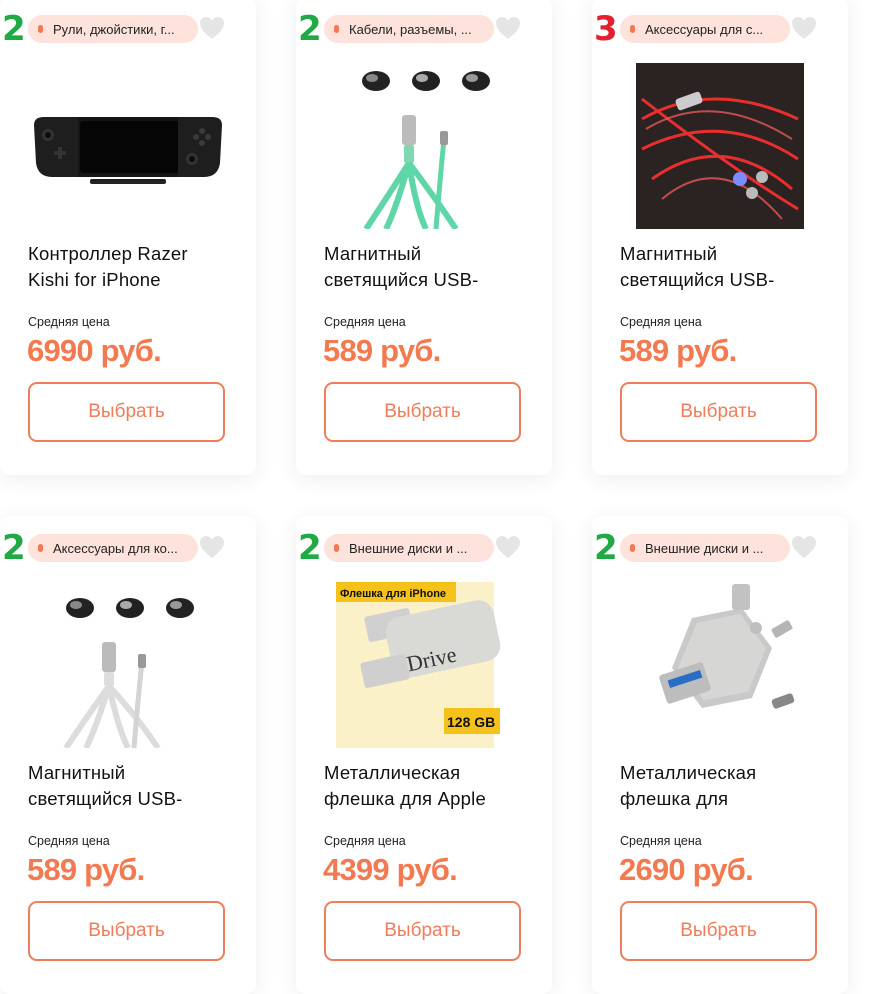 The width and height of the screenshot is (873, 994). Describe the element at coordinates (727, 646) in the screenshot. I see `otg-flash-drive-image` at that location.